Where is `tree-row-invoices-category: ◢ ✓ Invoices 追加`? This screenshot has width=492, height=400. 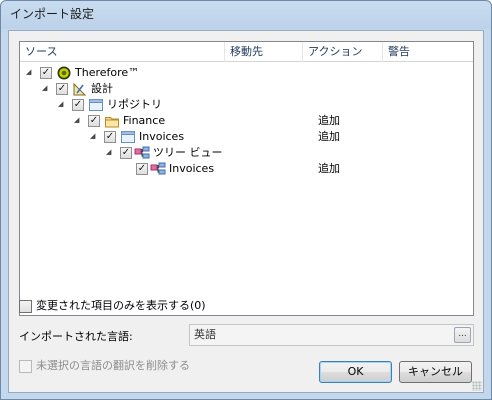
tree-row-invoices-category: ◢ ✓ Invoices 追加 is located at coordinates (246, 137).